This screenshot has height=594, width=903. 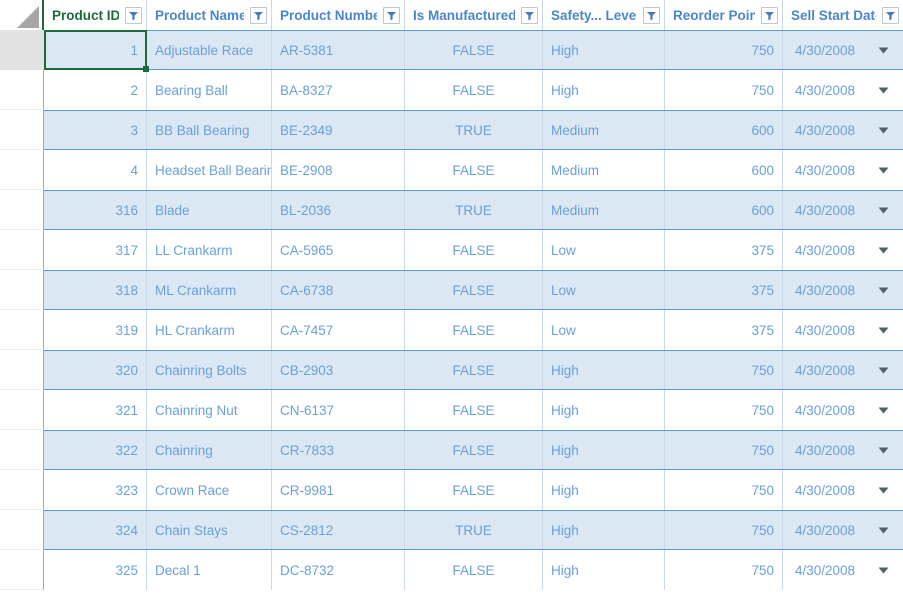 What do you see at coordinates (95, 170) in the screenshot?
I see `cell-product_id: 4` at bounding box center [95, 170].